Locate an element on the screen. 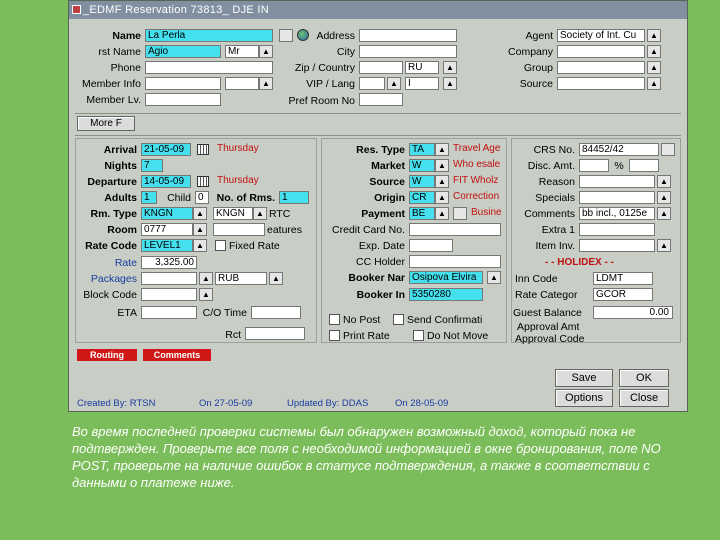  comments-label: Comments is located at coordinates (549, 214).